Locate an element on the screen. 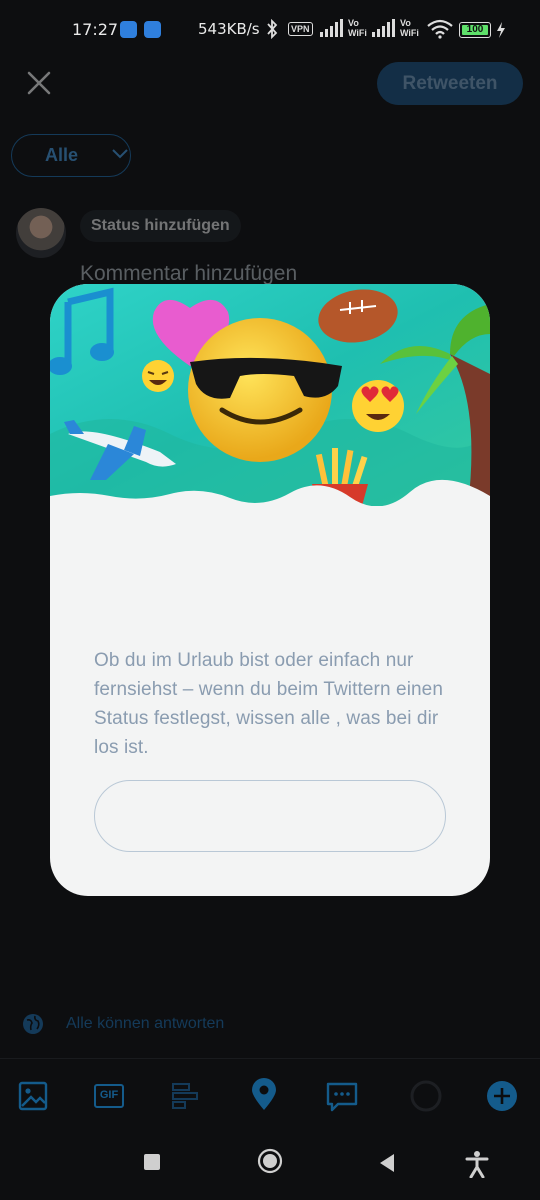  system-navbar is located at coordinates (270, 1167).